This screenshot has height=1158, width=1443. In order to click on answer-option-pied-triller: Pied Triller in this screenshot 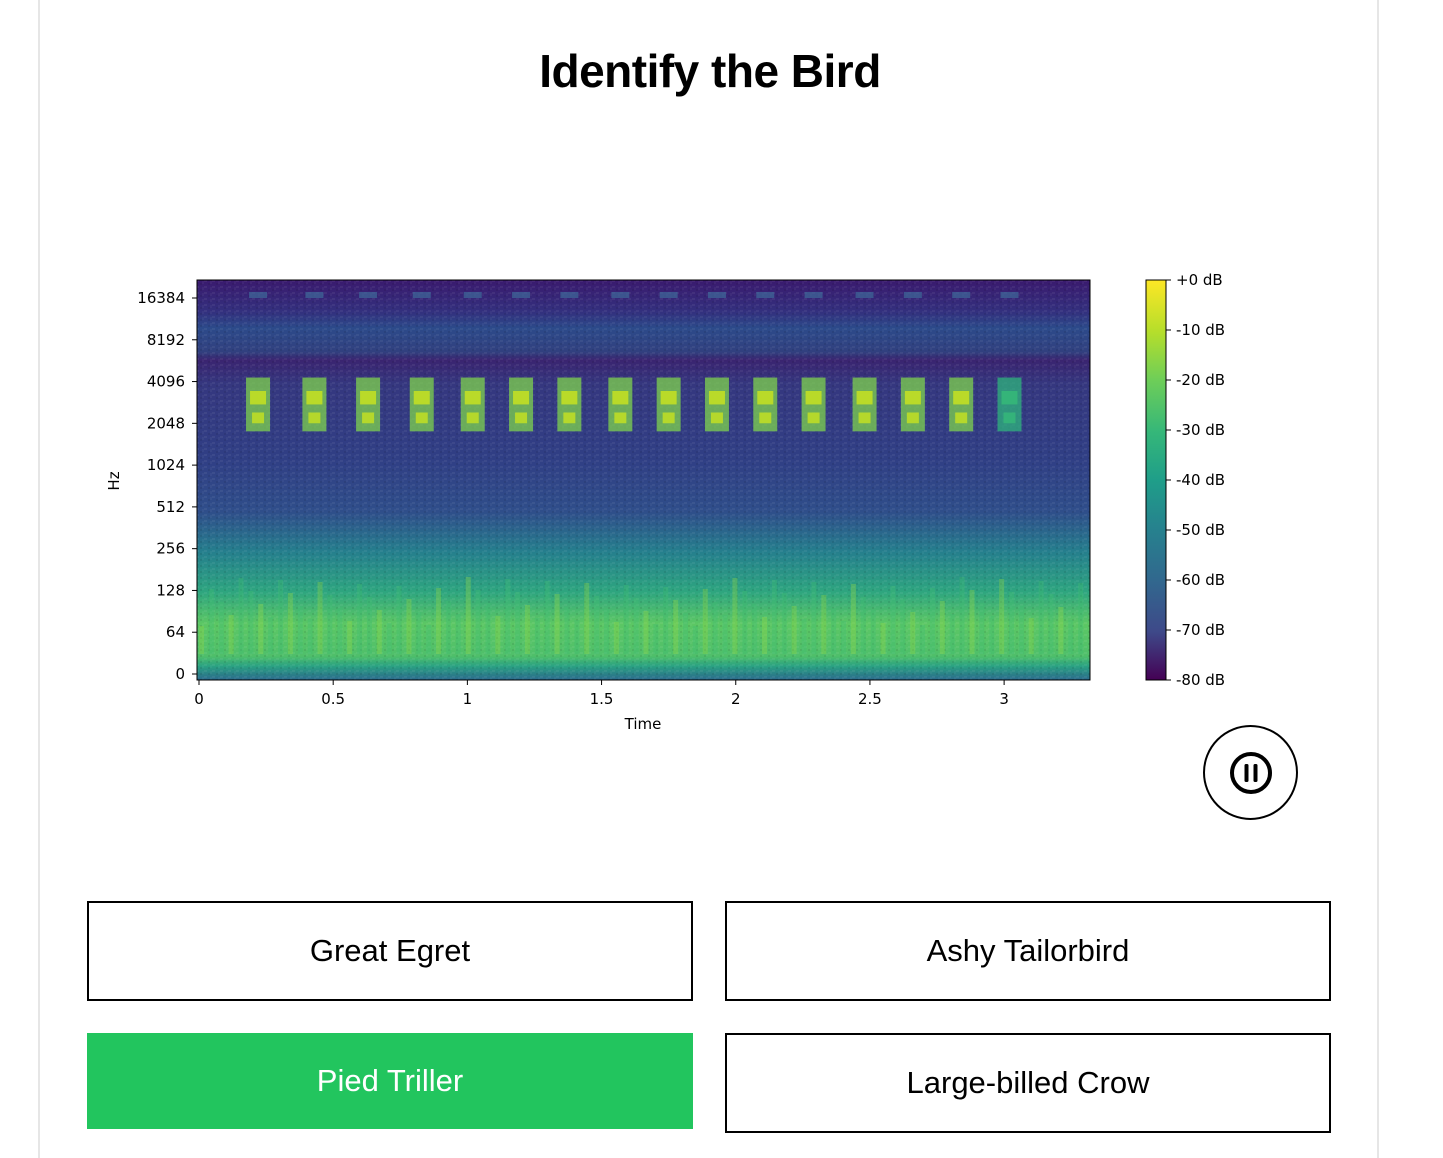, I will do `click(390, 1081)`.